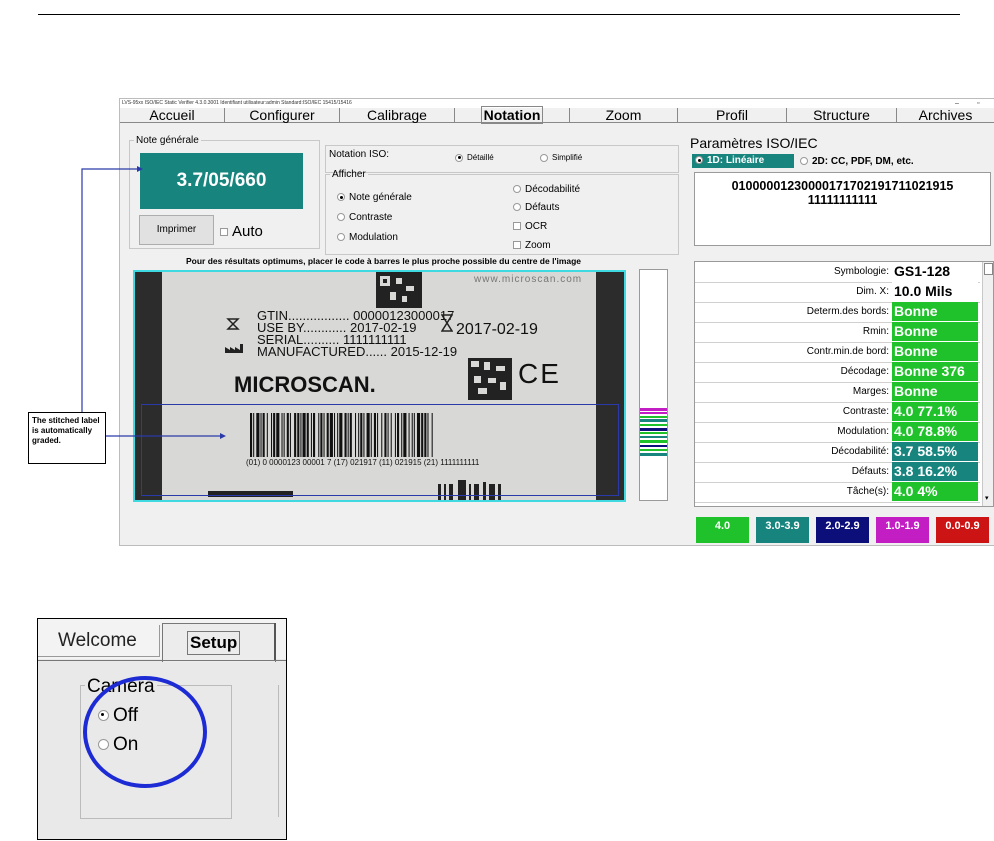 Image resolution: width=994 pixels, height=841 pixels. Describe the element at coordinates (145, 732) in the screenshot. I see `highlight-circle` at that location.